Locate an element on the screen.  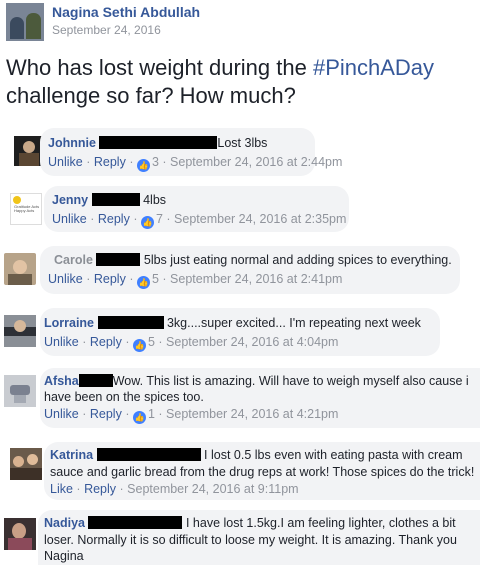
comment-text-line: Nagina is located at coordinates (64, 556).